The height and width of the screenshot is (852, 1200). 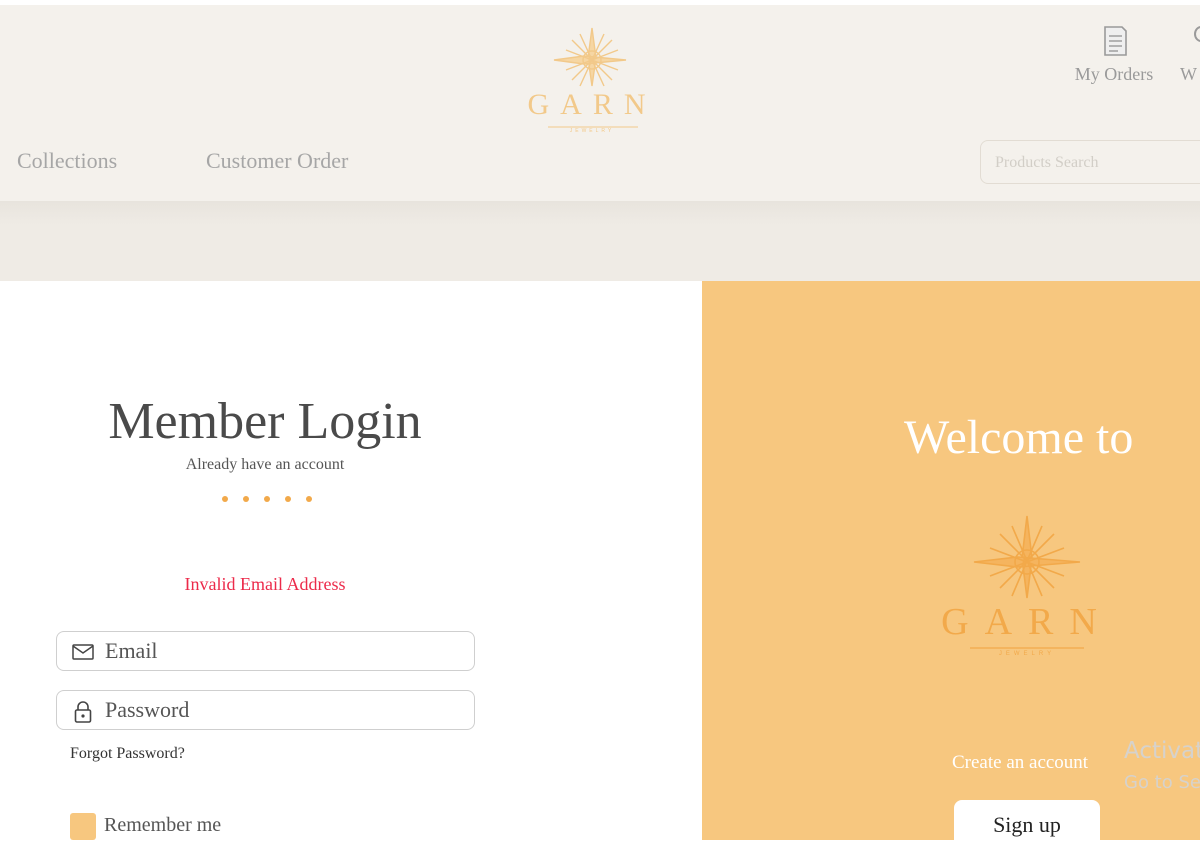 I want to click on windows-activation-watermark: Activat, so click(x=1162, y=751).